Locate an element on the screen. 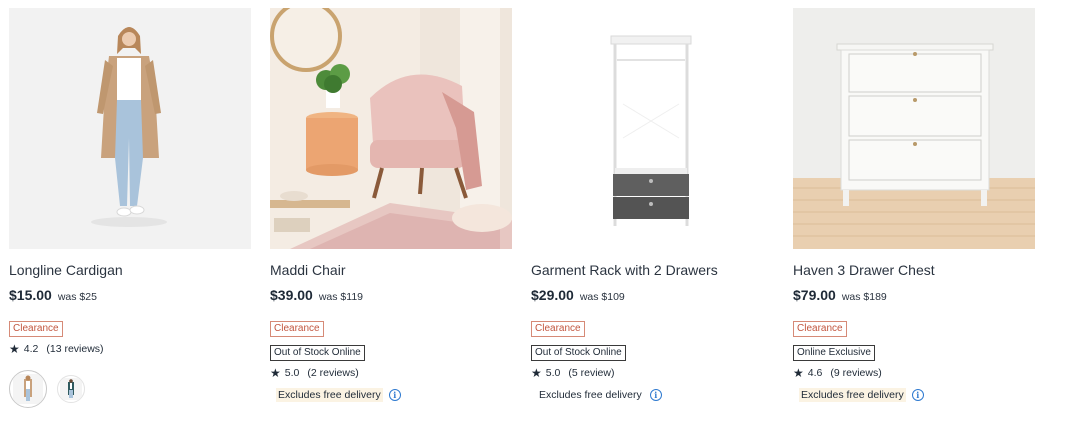 The image size is (1080, 423). price-row: $79.00 was $189 is located at coordinates (914, 296).